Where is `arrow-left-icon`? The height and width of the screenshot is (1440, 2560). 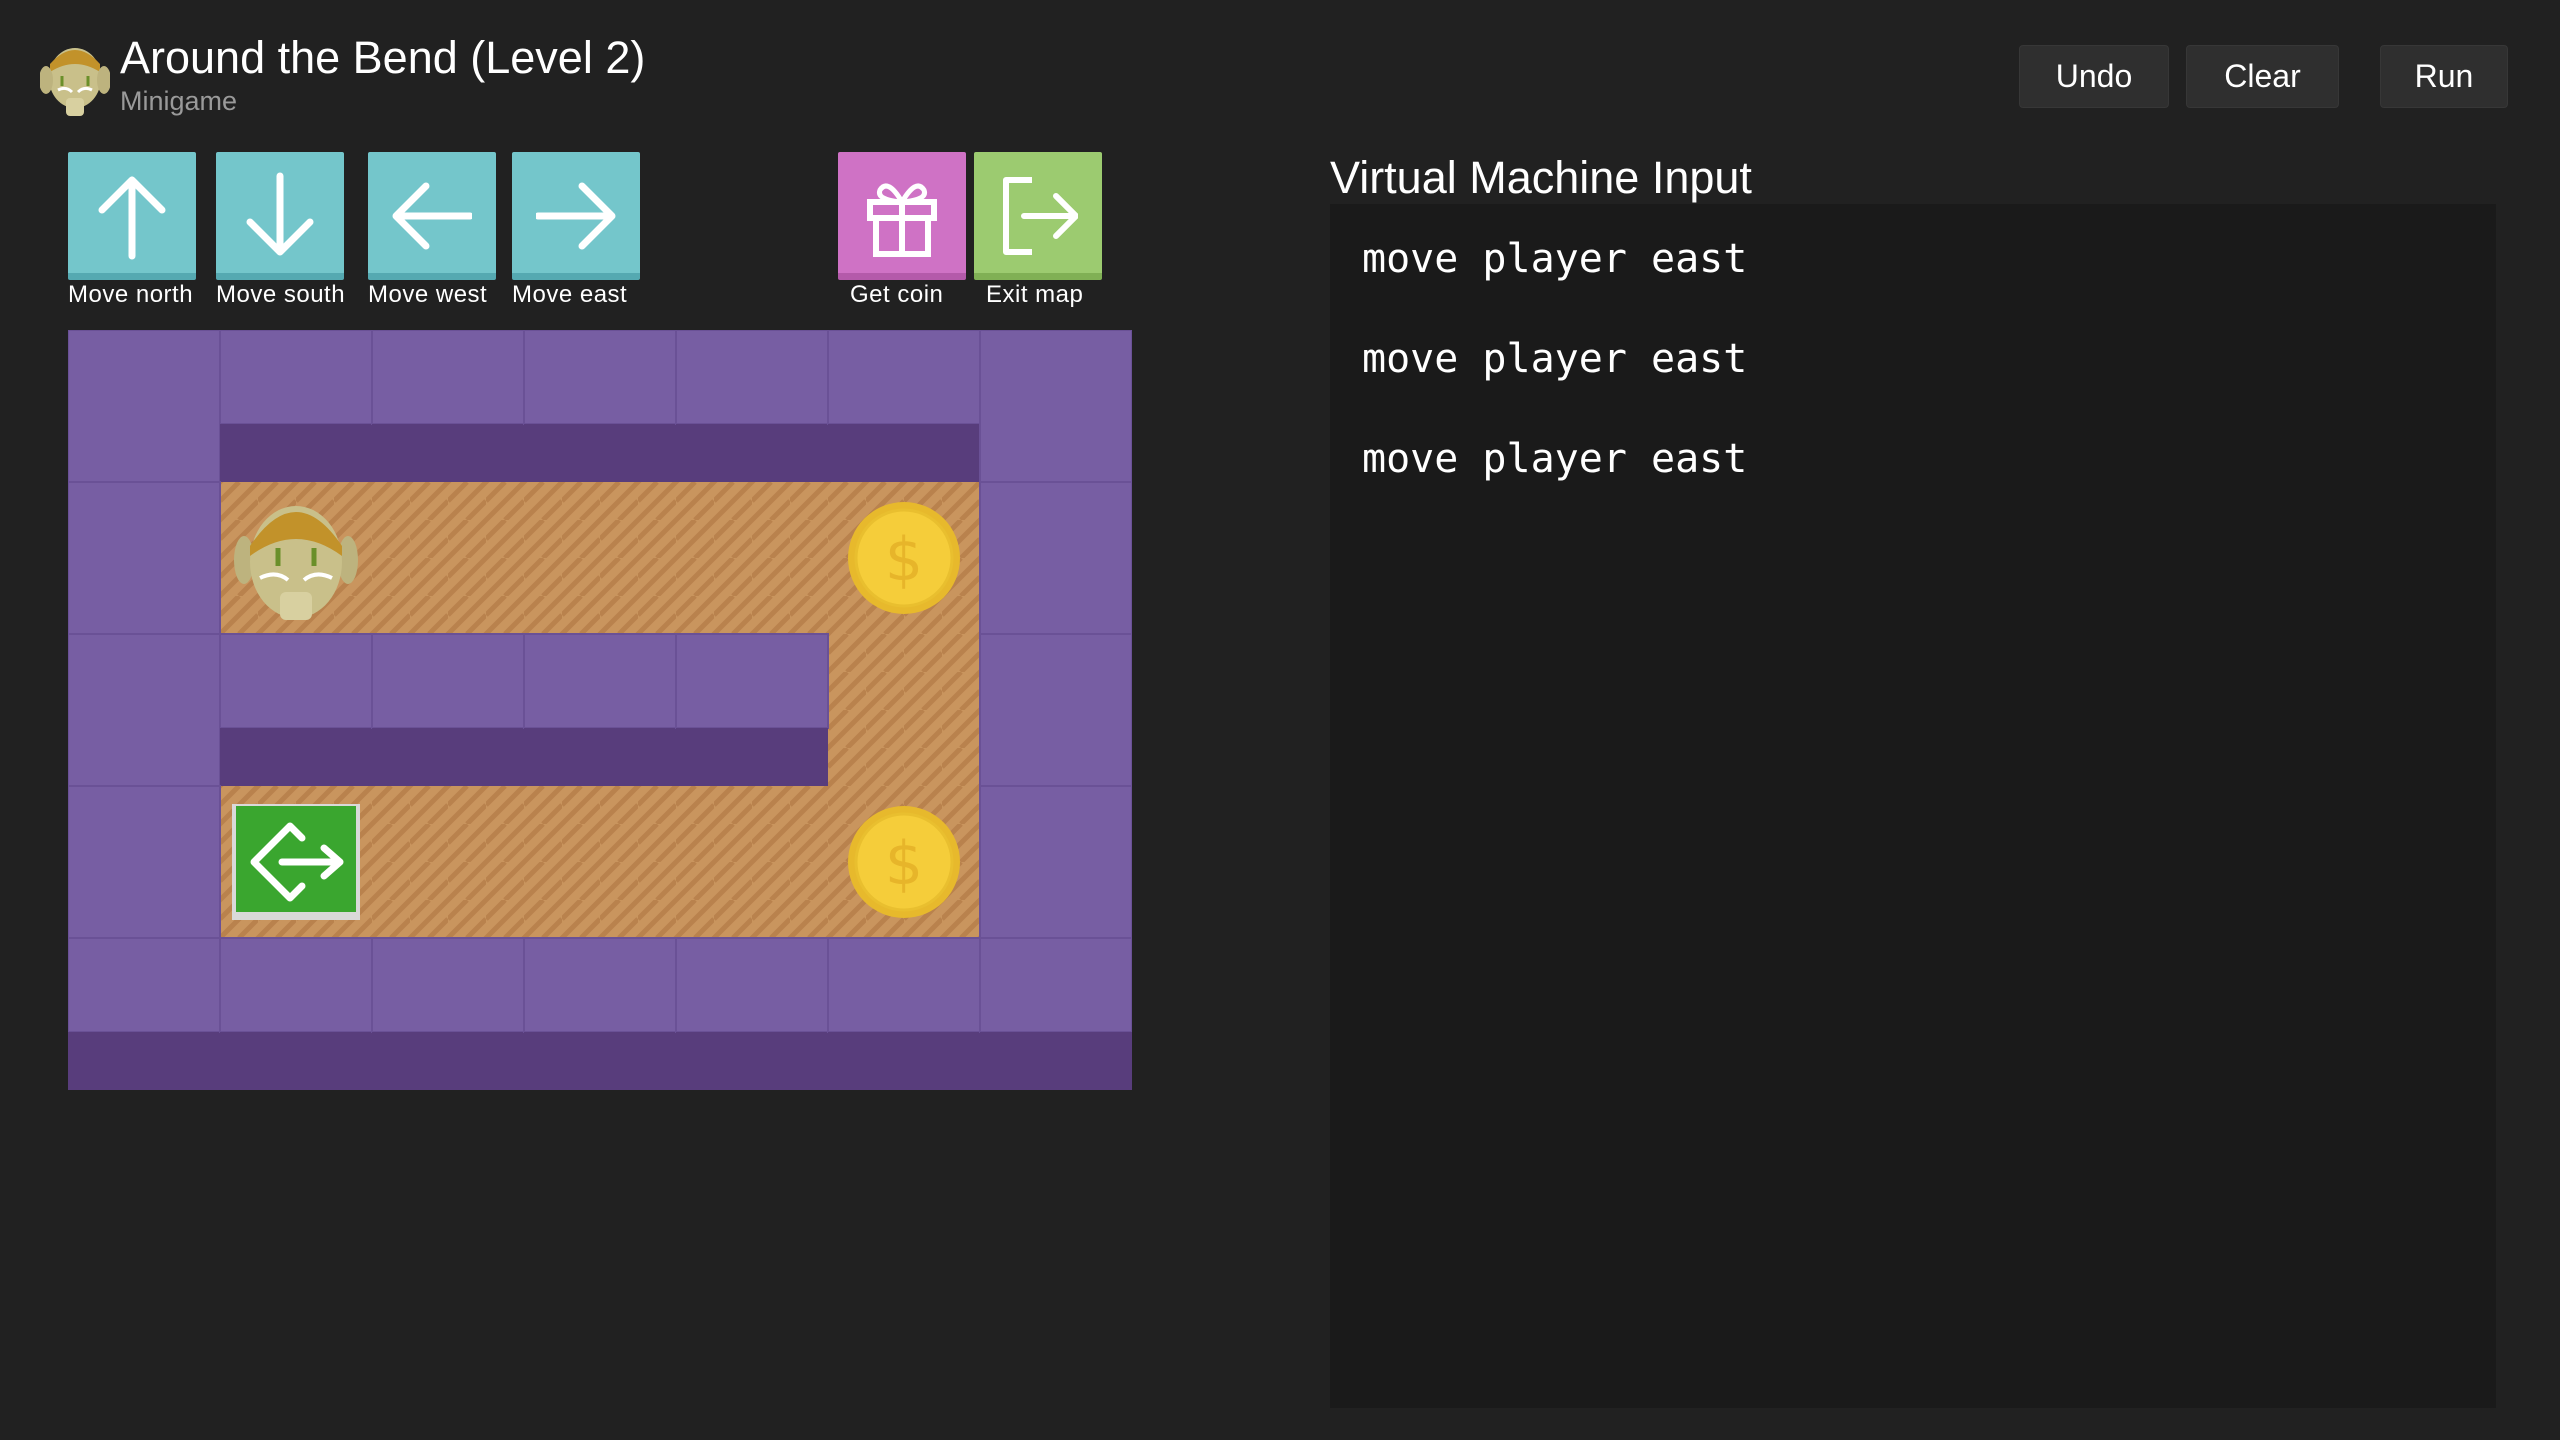
arrow-left-icon is located at coordinates (432, 216).